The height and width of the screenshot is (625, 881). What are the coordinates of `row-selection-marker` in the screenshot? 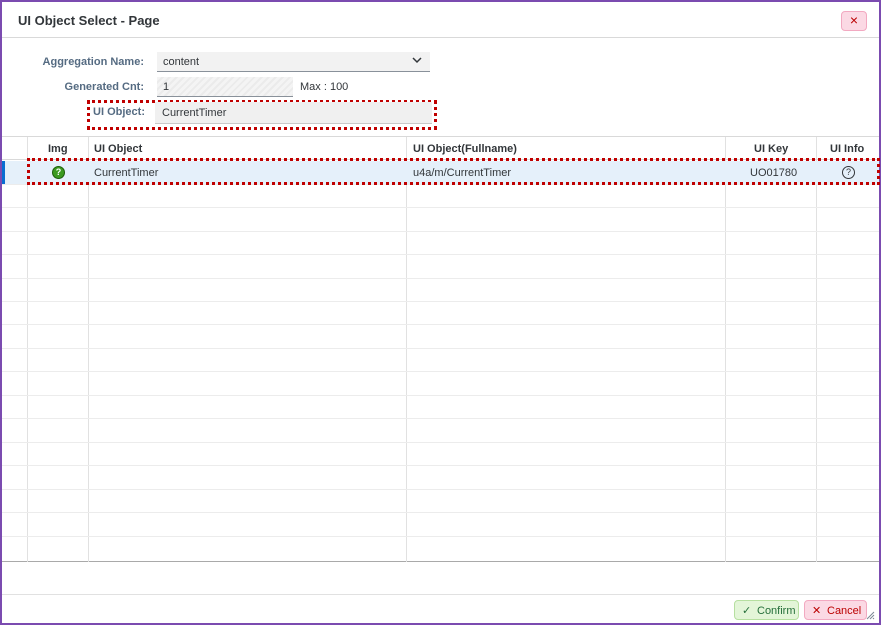 It's located at (3, 172).